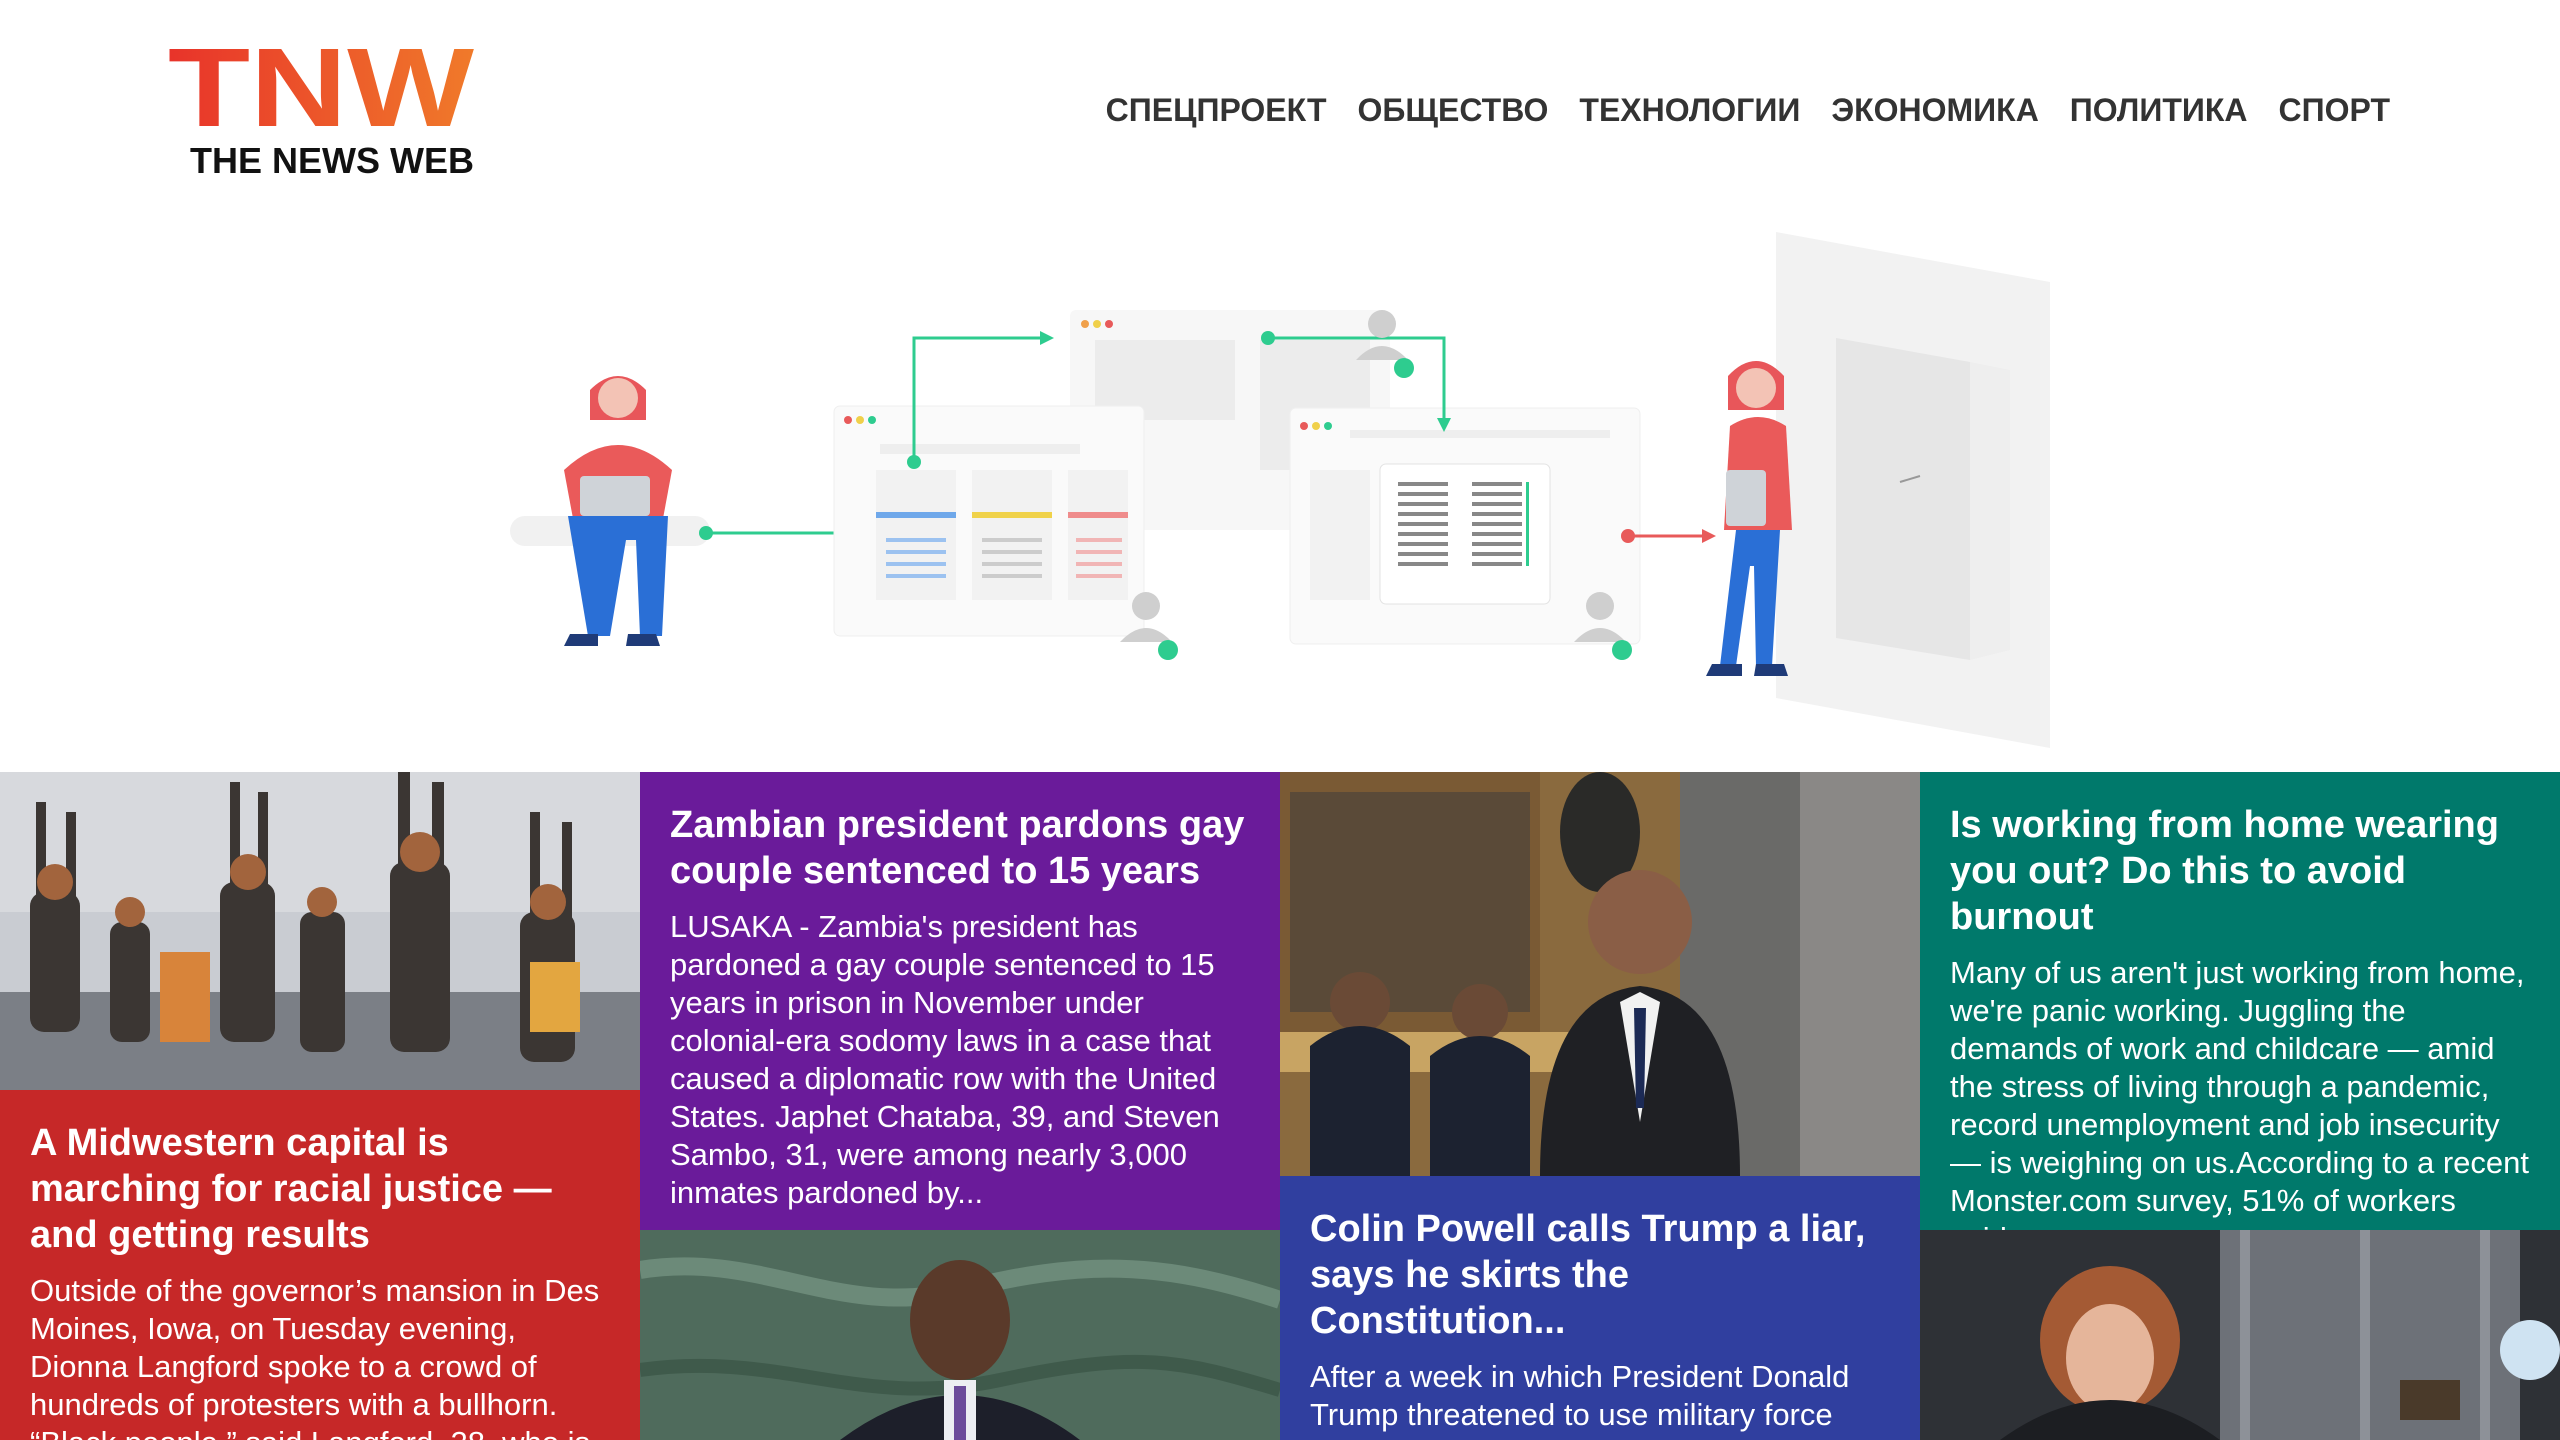 This screenshot has width=2560, height=1440. I want to click on nav-item-economy: ЭКОНОМИКА, so click(1934, 110).